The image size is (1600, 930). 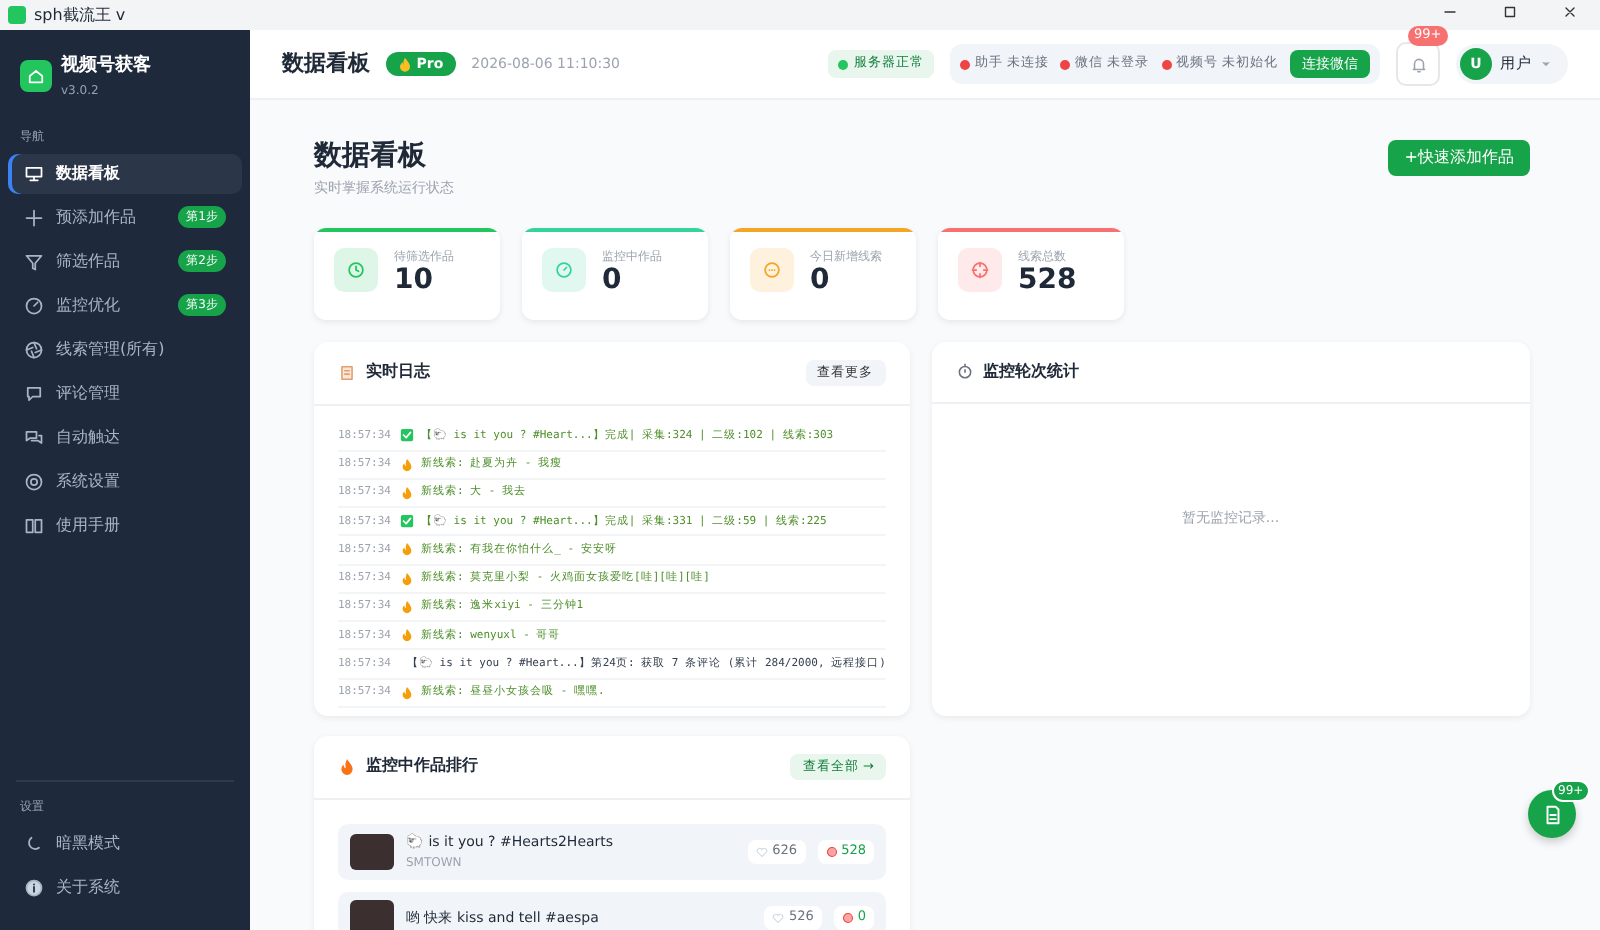 I want to click on plus-icon, so click(x=34, y=217).